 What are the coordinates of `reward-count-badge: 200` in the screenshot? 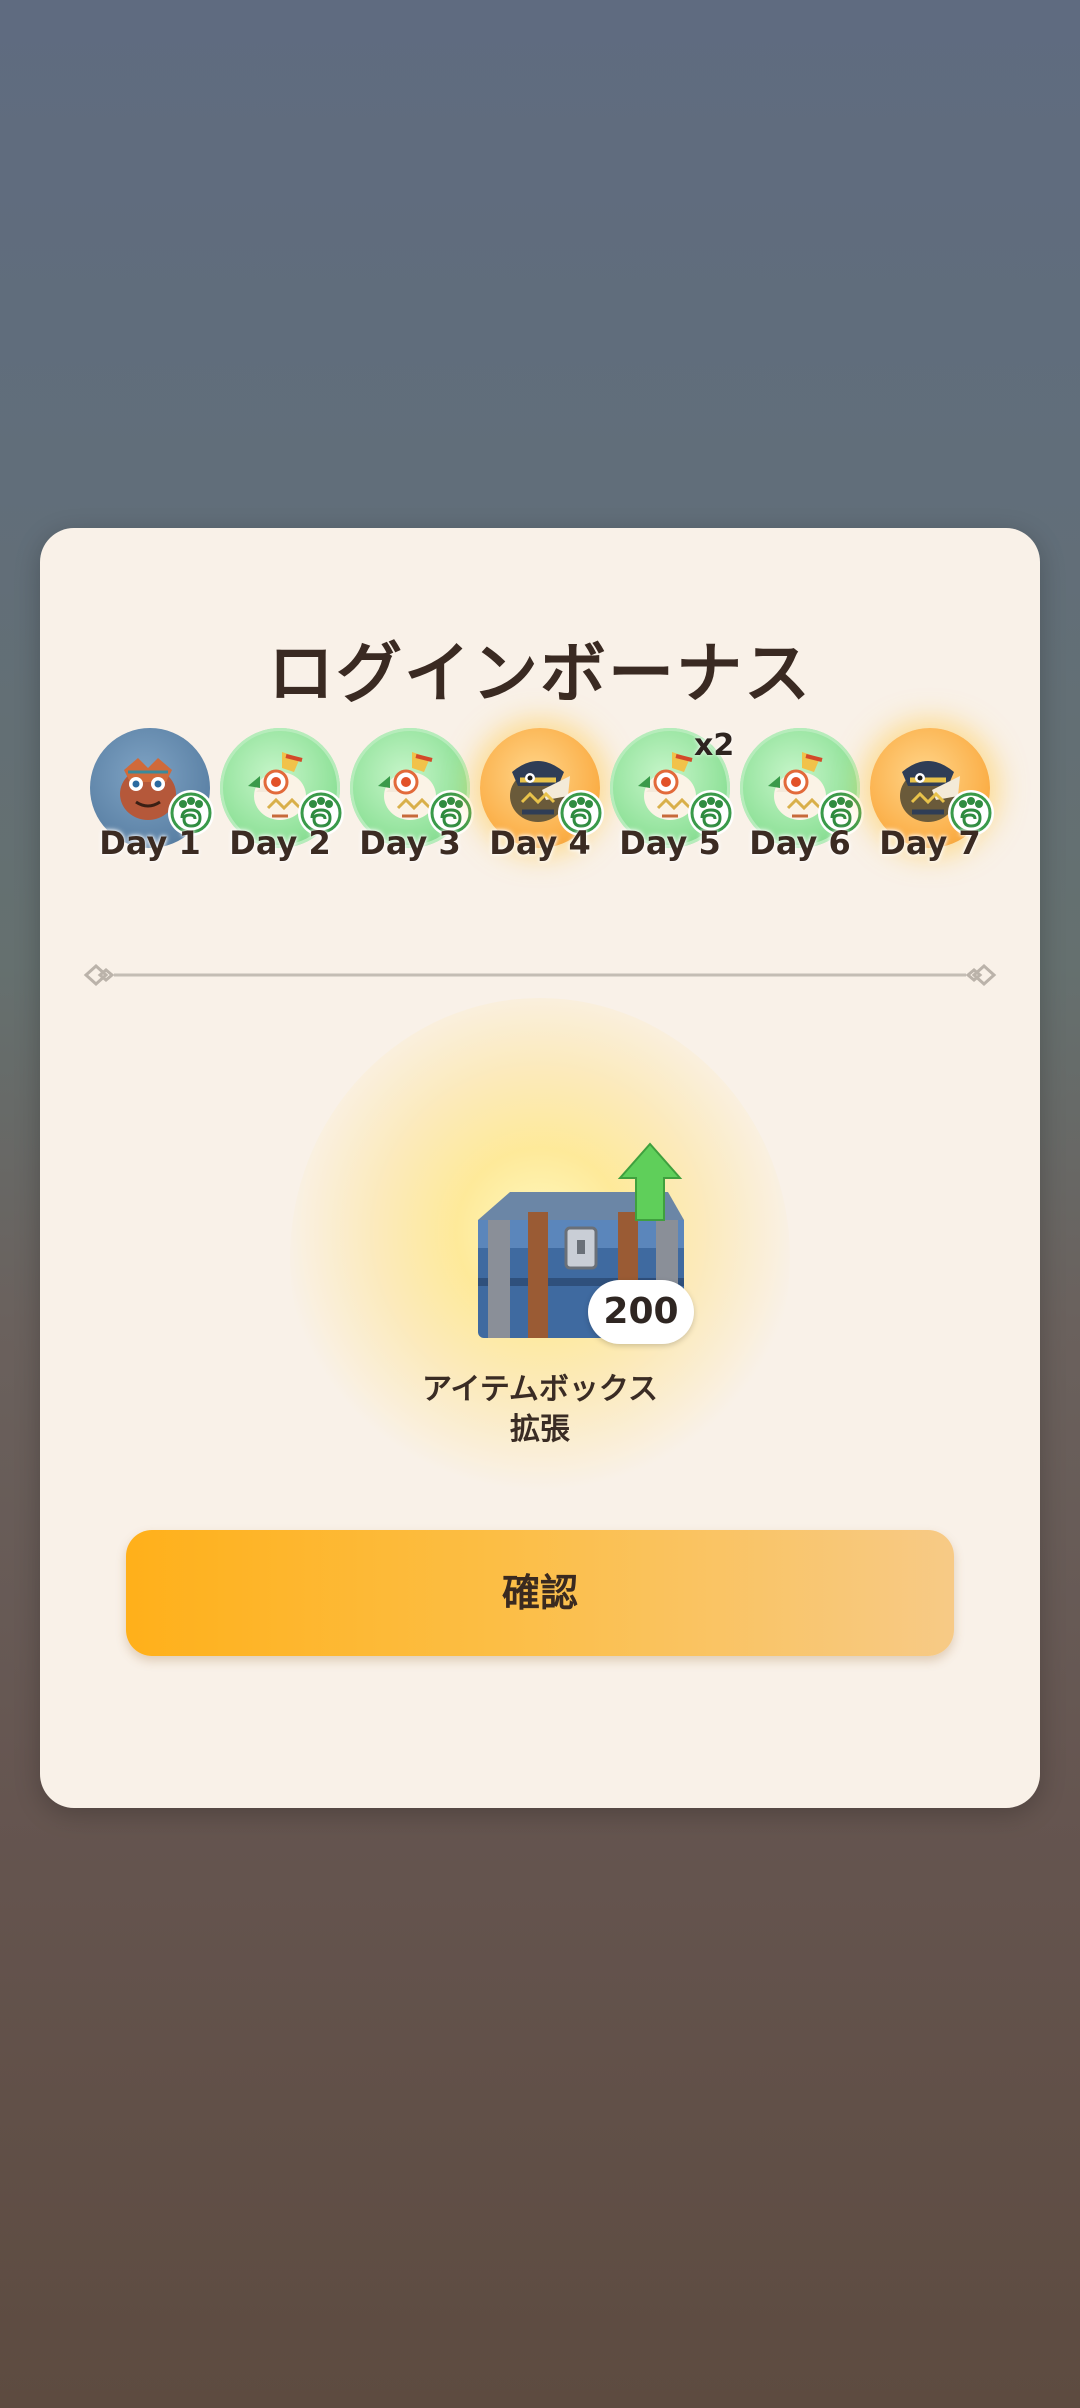 It's located at (641, 1312).